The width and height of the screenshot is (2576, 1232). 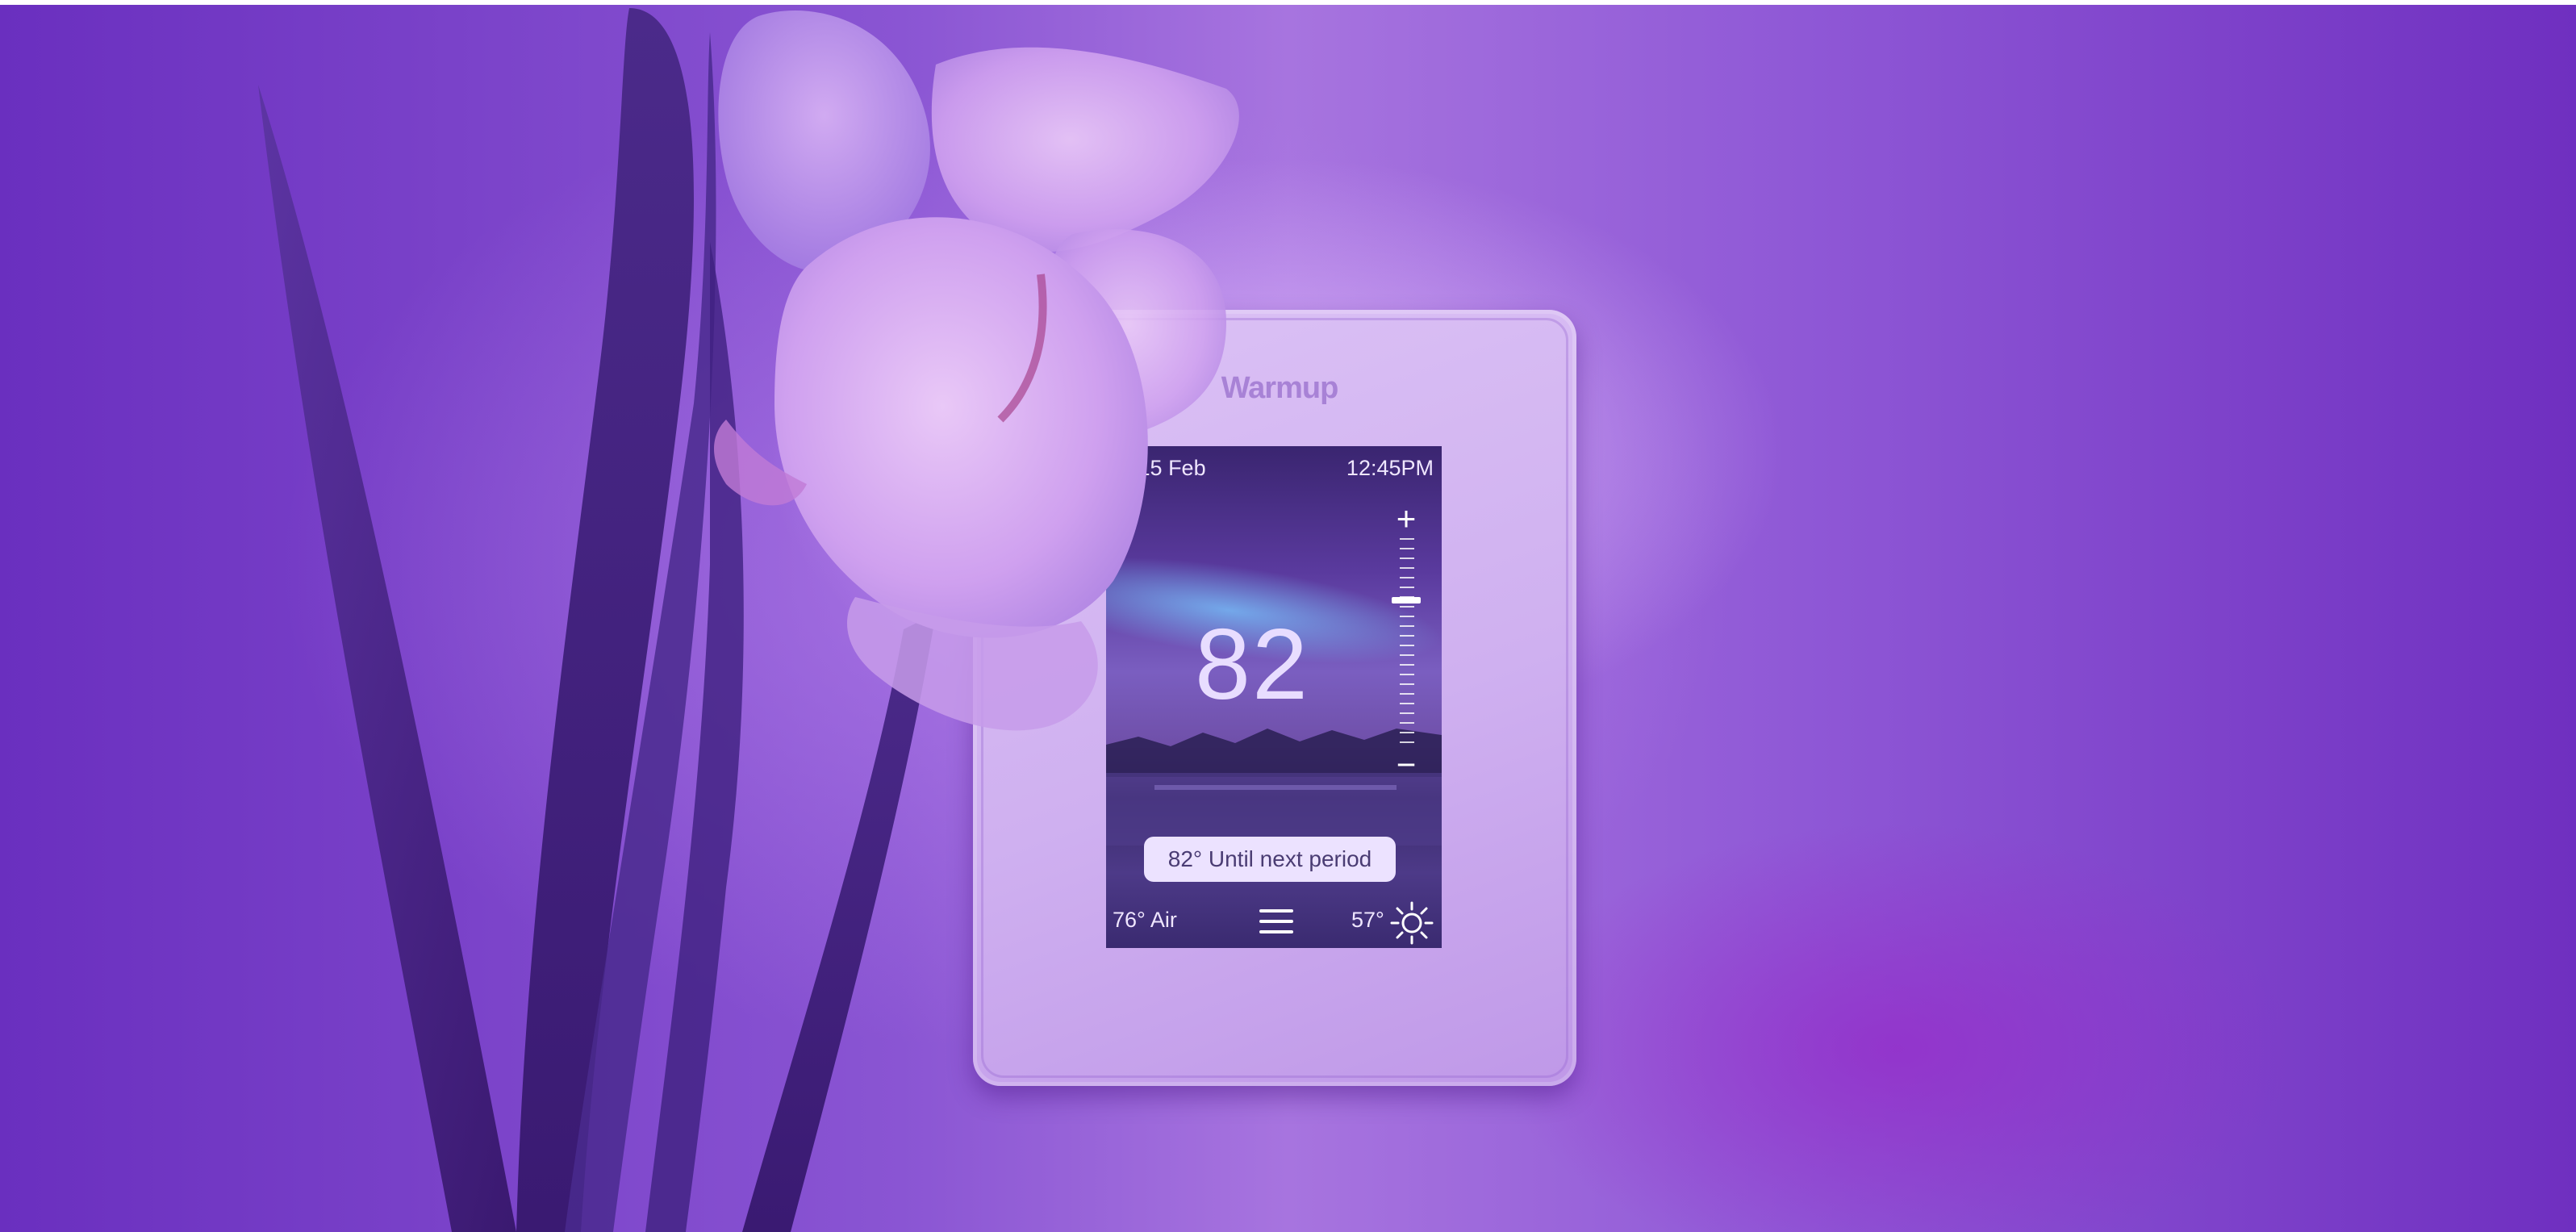 What do you see at coordinates (976, 370) in the screenshot?
I see `iris-flower-illustration` at bounding box center [976, 370].